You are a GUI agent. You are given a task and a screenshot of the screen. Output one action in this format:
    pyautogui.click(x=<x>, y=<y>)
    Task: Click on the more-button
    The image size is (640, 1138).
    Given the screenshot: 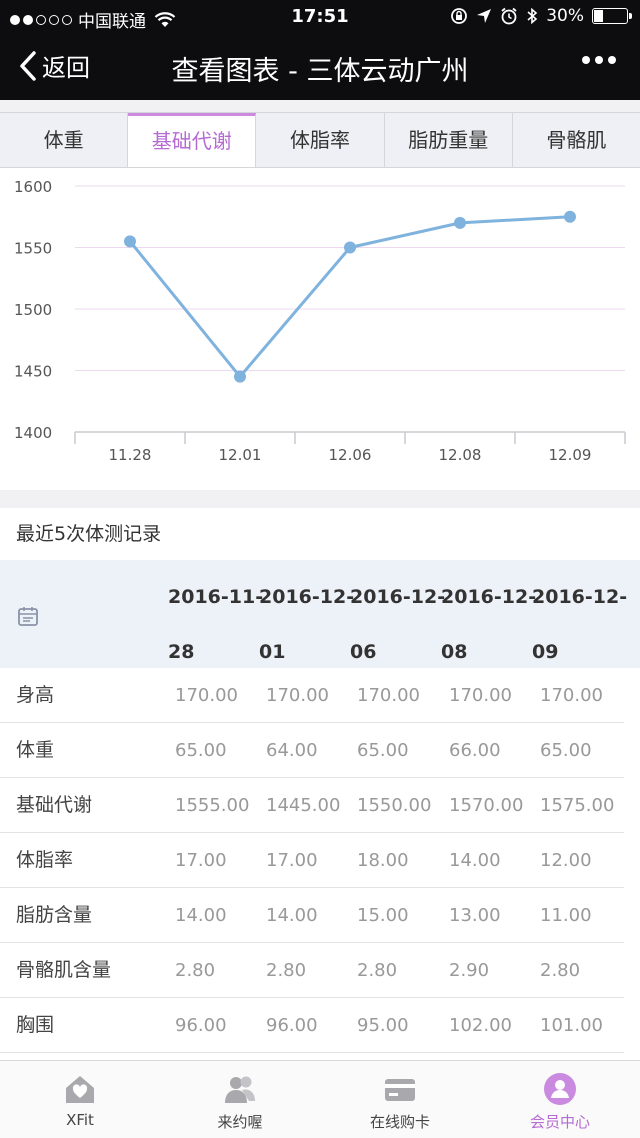 What is the action you would take?
    pyautogui.click(x=599, y=60)
    